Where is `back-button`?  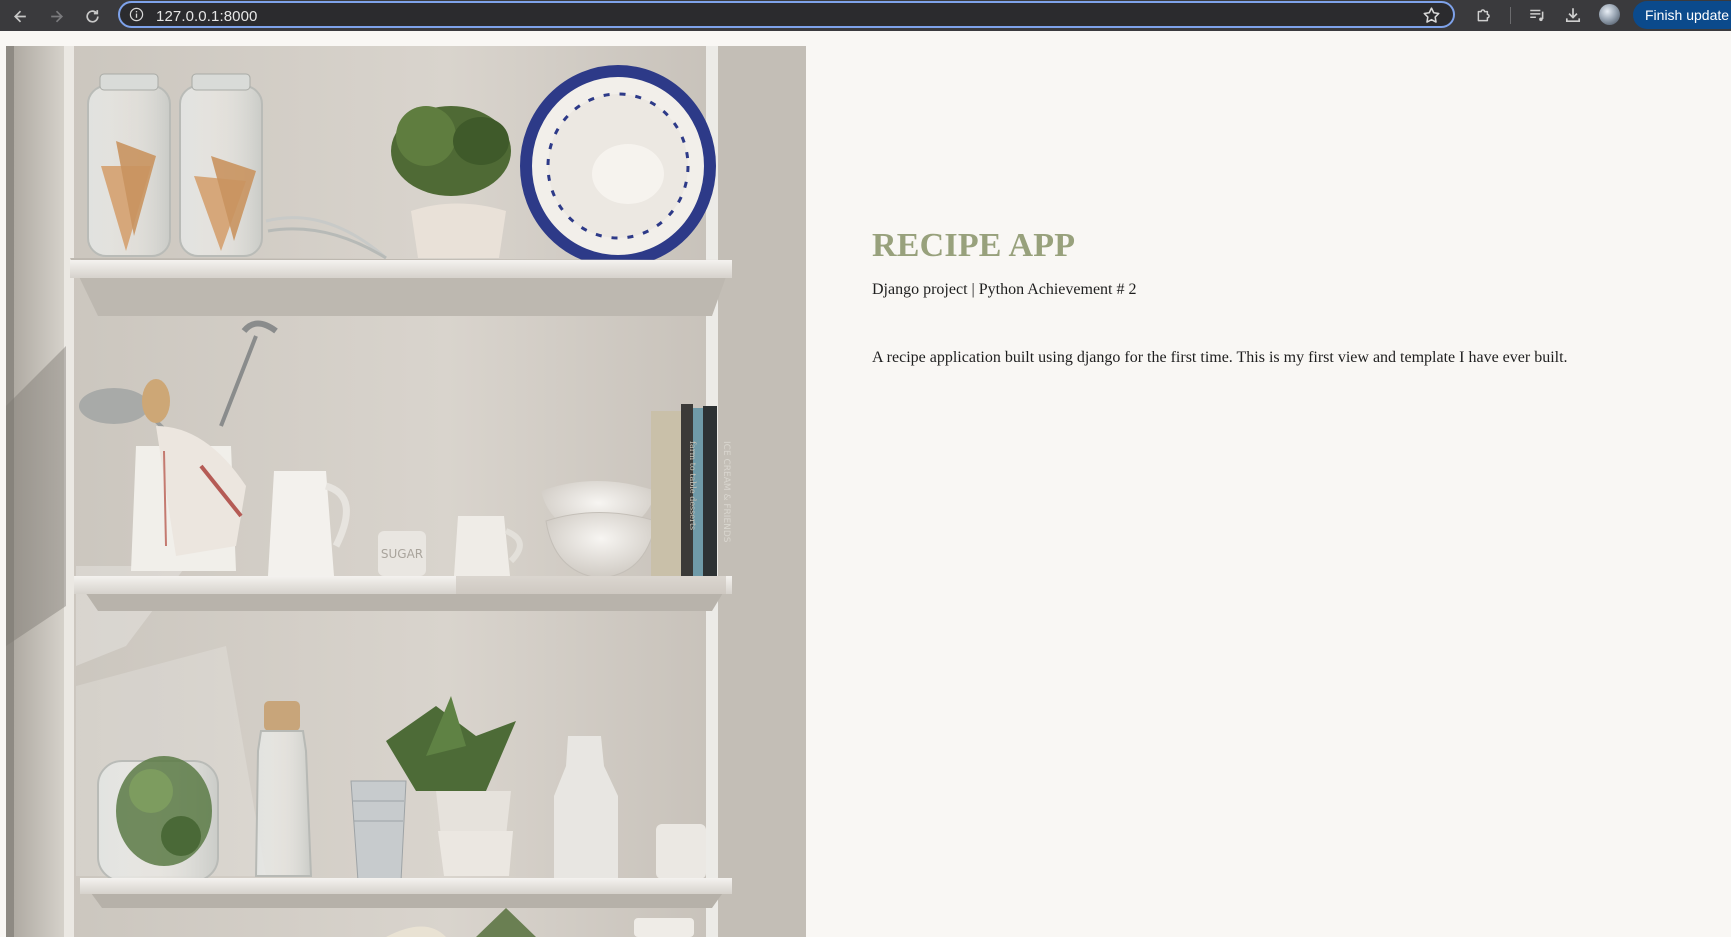 back-button is located at coordinates (20, 16).